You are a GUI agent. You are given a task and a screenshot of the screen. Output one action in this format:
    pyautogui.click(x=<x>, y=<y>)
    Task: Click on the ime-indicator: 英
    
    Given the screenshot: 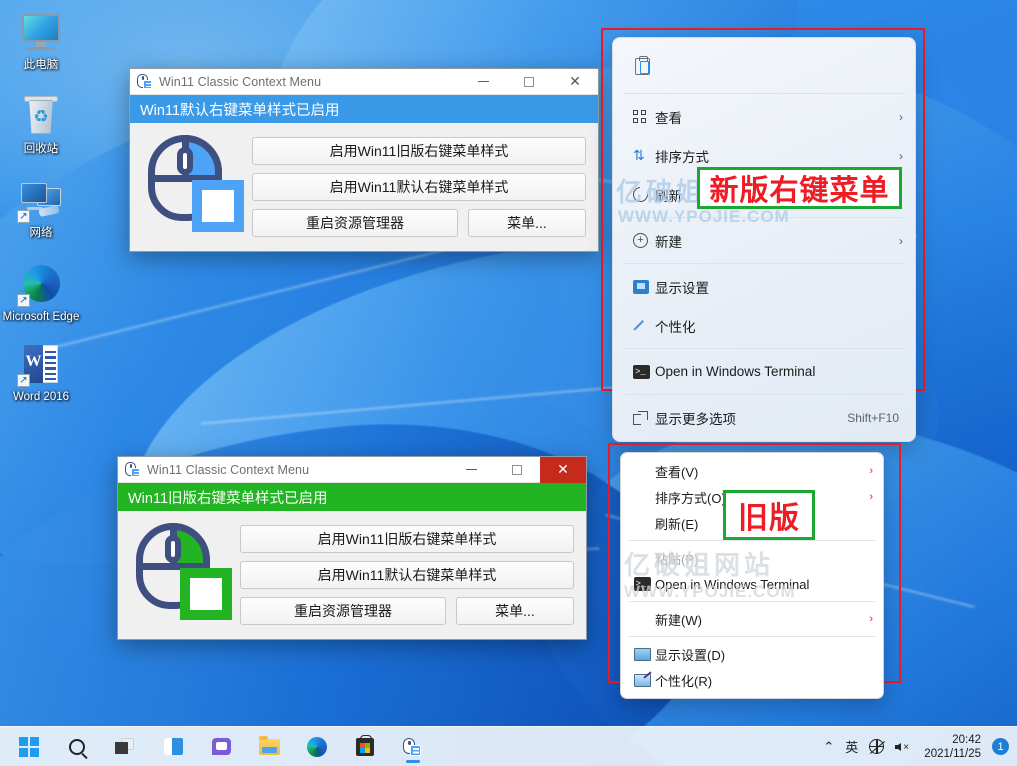 What is the action you would take?
    pyautogui.click(x=851, y=746)
    